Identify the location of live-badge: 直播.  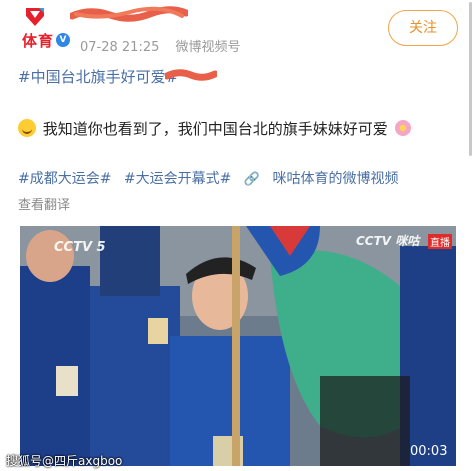
(440, 241).